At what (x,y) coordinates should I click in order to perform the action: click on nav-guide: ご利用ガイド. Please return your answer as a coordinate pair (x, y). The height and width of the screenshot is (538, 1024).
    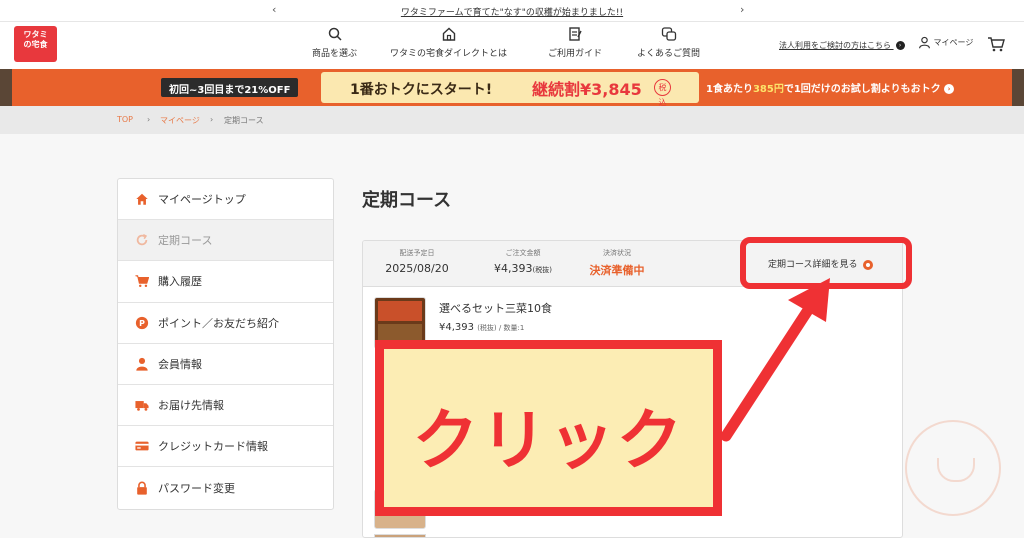
    Looking at the image, I should click on (575, 42).